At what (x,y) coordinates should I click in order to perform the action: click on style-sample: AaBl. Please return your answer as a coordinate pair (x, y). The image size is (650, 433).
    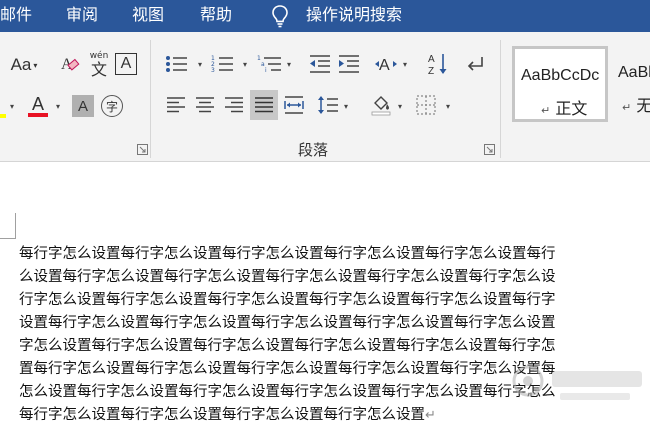
    Looking at the image, I should click on (634, 72).